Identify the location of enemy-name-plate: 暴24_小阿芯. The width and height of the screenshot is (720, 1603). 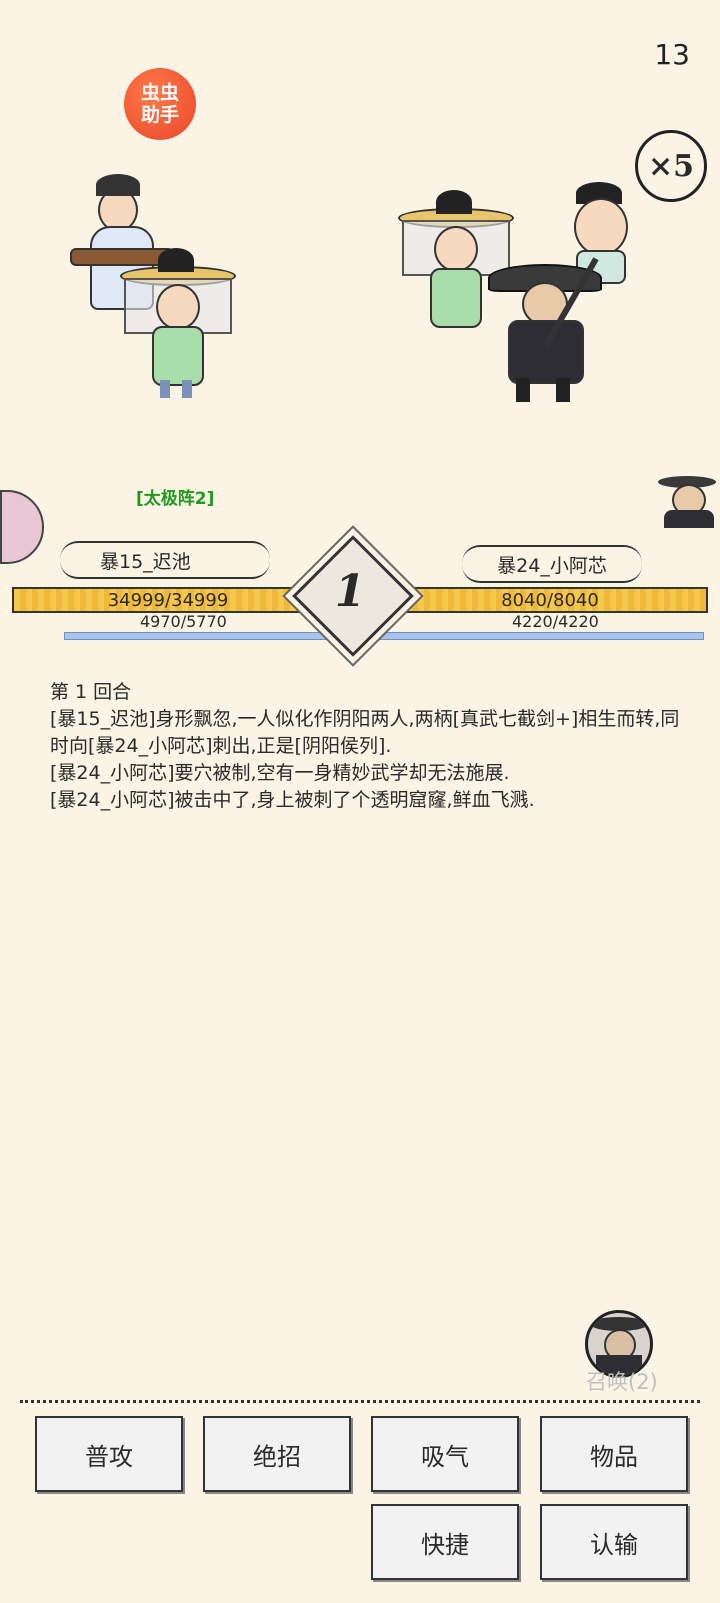
(552, 564).